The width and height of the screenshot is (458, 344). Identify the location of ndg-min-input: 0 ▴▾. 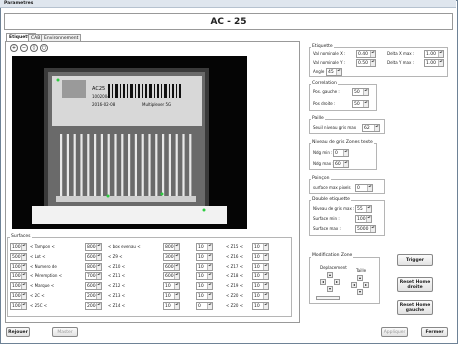
(341, 153).